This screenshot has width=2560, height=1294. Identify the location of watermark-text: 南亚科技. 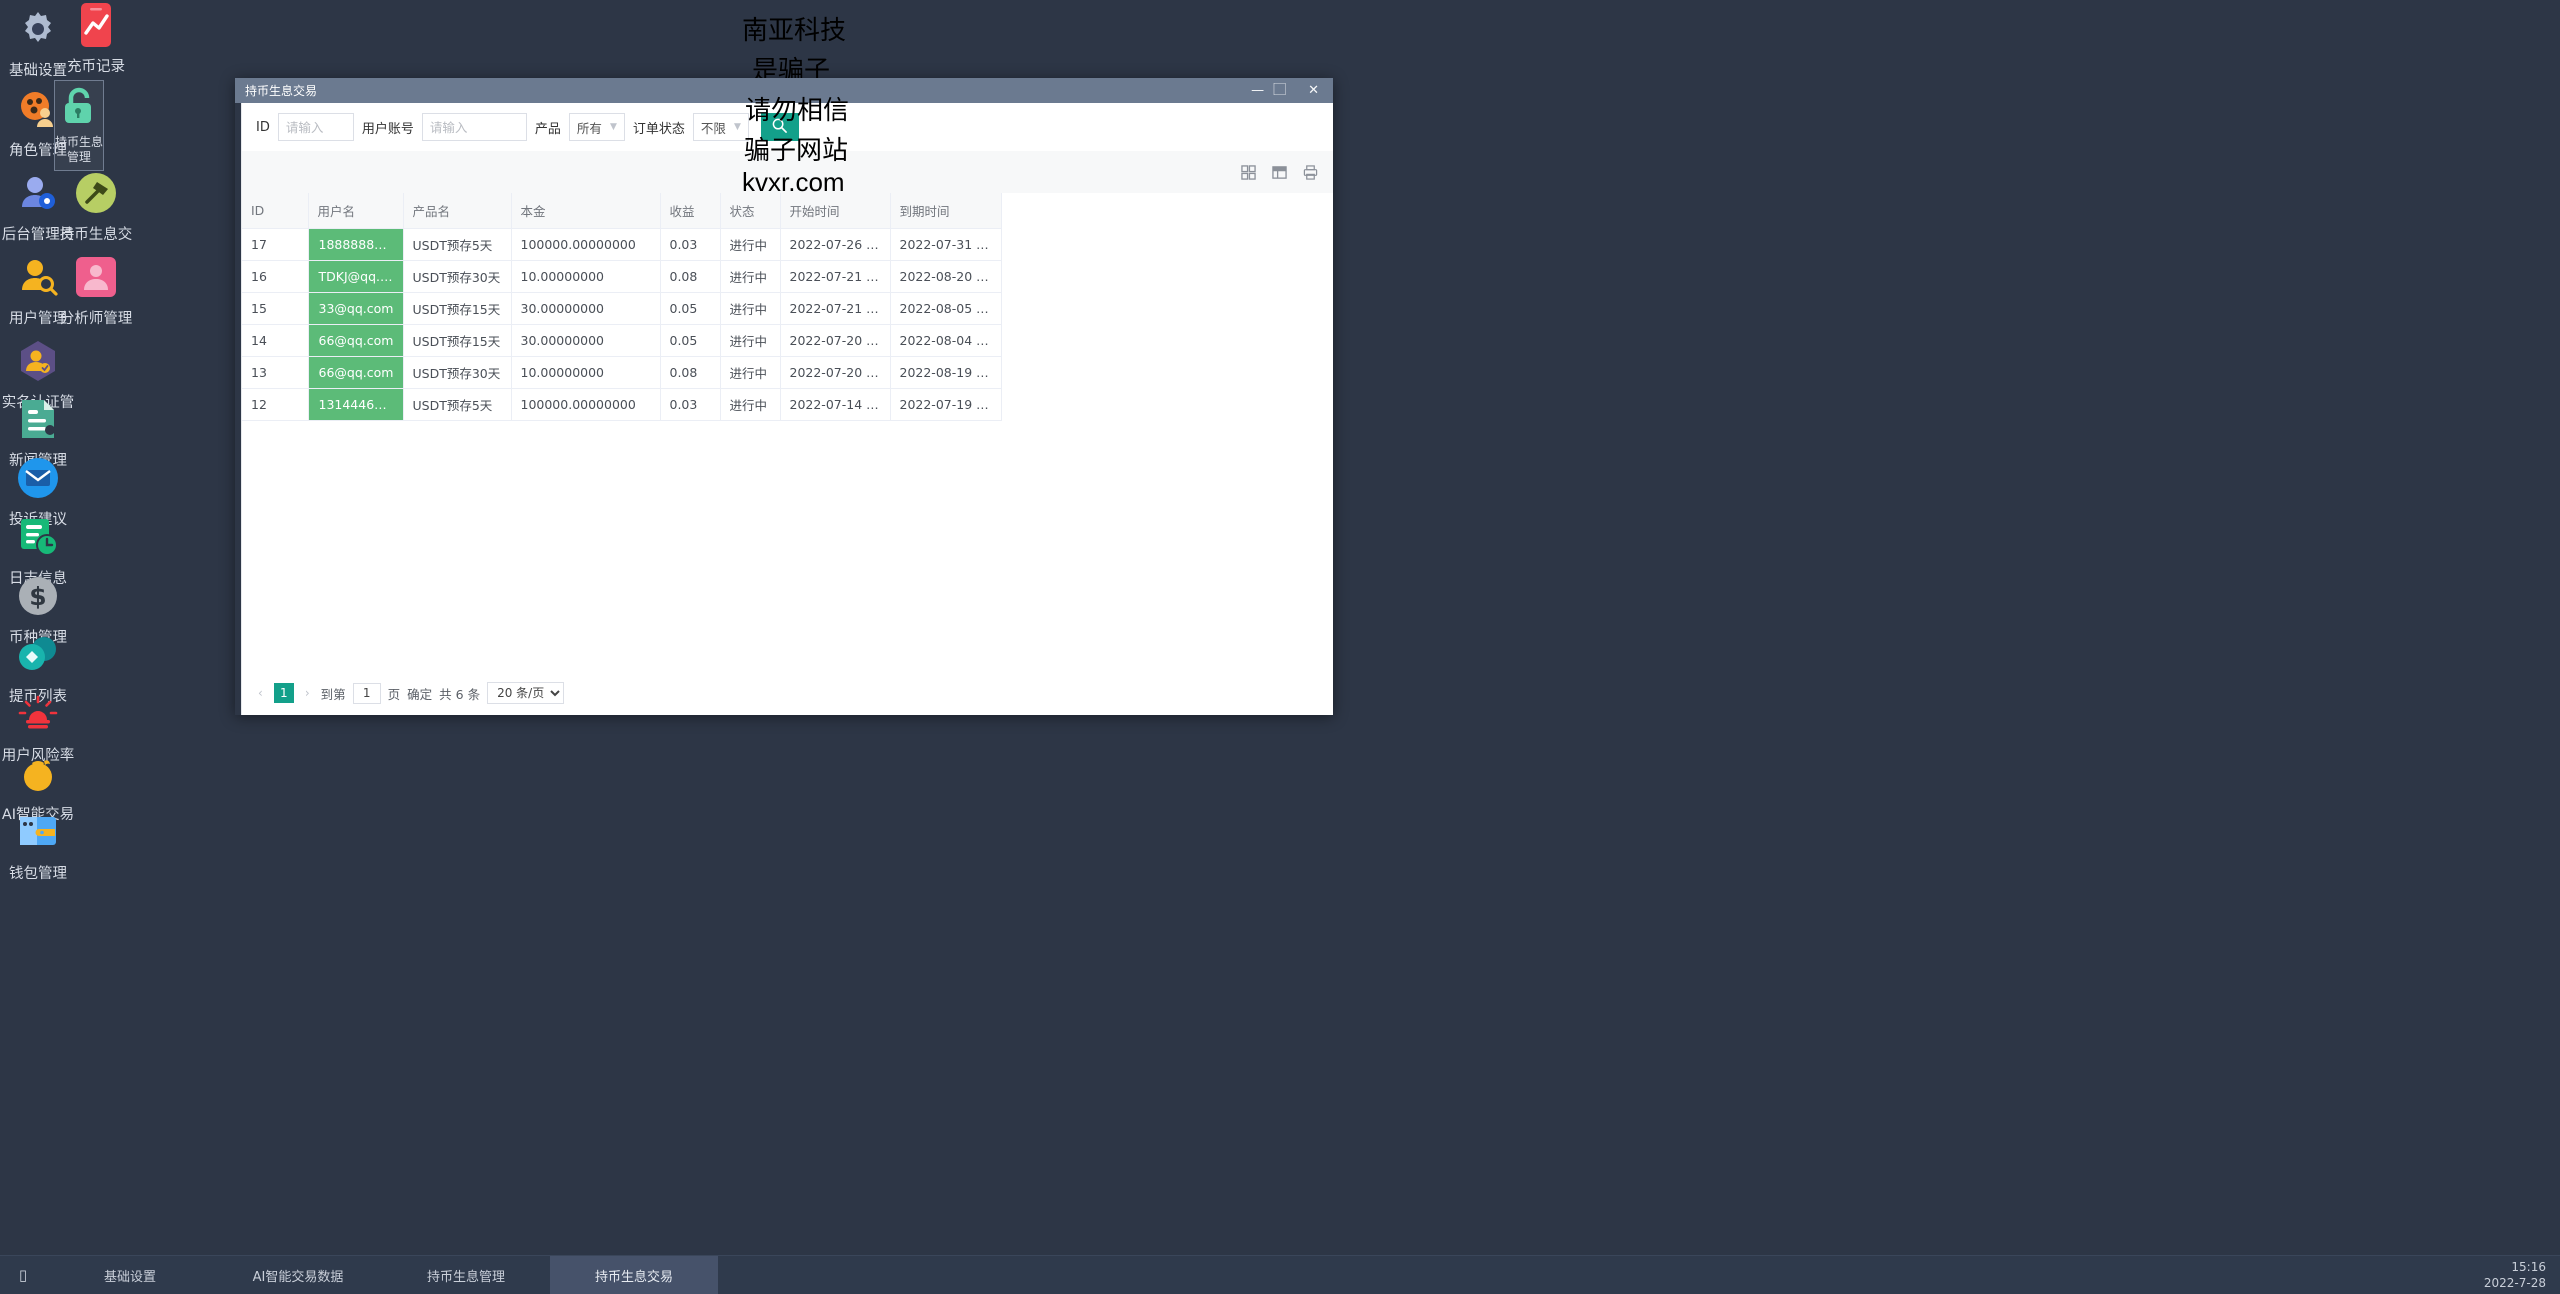
(794, 31).